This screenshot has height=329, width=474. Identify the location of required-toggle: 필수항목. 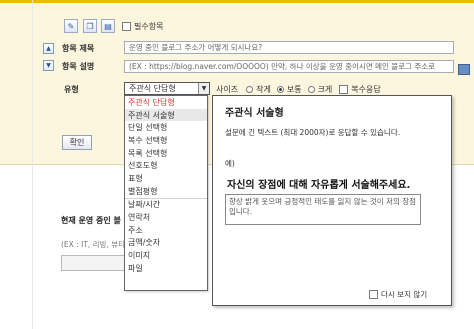
(142, 26).